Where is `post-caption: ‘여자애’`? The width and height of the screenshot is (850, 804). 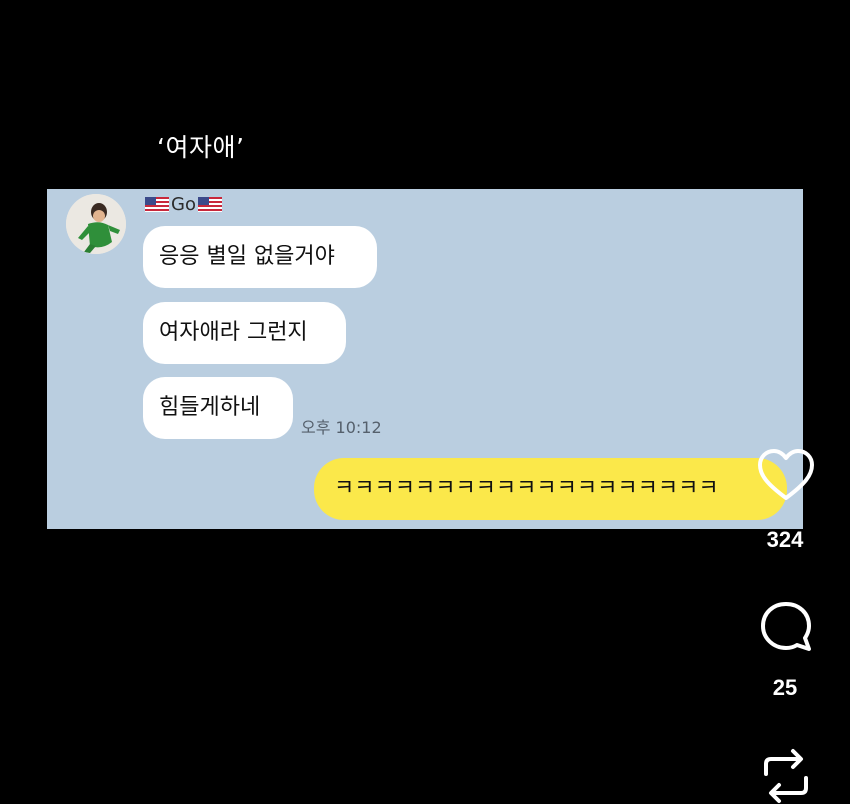
post-caption: ‘여자애’ is located at coordinates (201, 147).